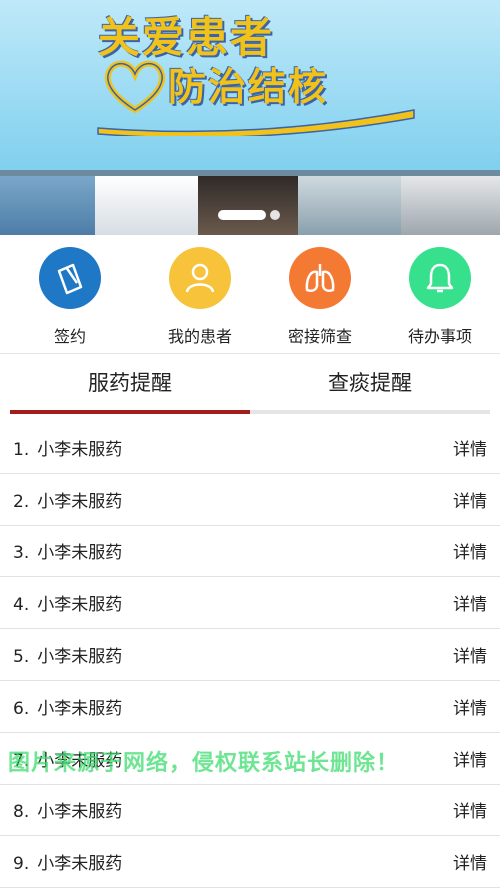 Image resolution: width=500 pixels, height=889 pixels. Describe the element at coordinates (69, 336) in the screenshot. I see `action-label: 签约` at that location.